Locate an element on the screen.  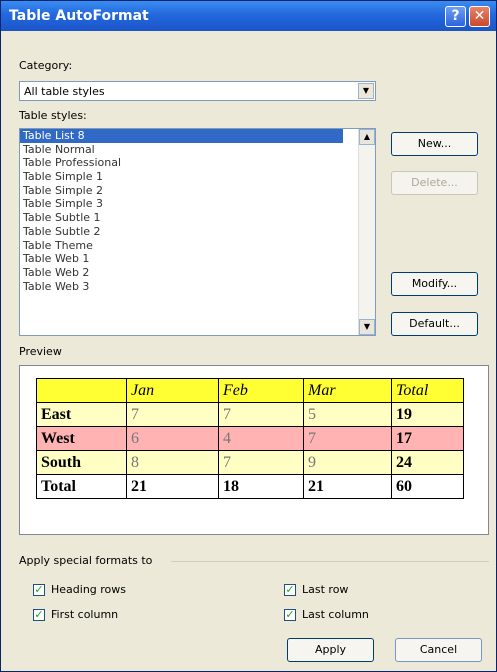
last-row-checkbox: ✓ Last row is located at coordinates (316, 589).